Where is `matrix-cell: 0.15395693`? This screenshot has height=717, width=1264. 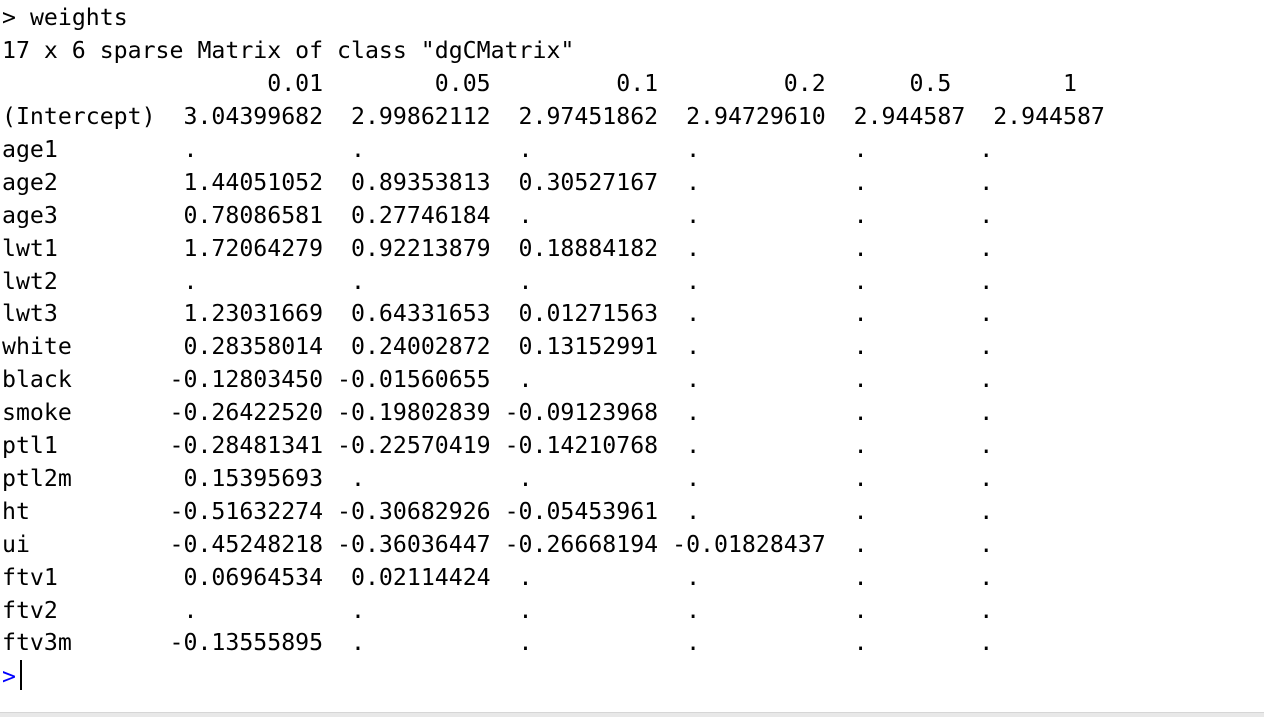
matrix-cell: 0.15395693 is located at coordinates (239, 478).